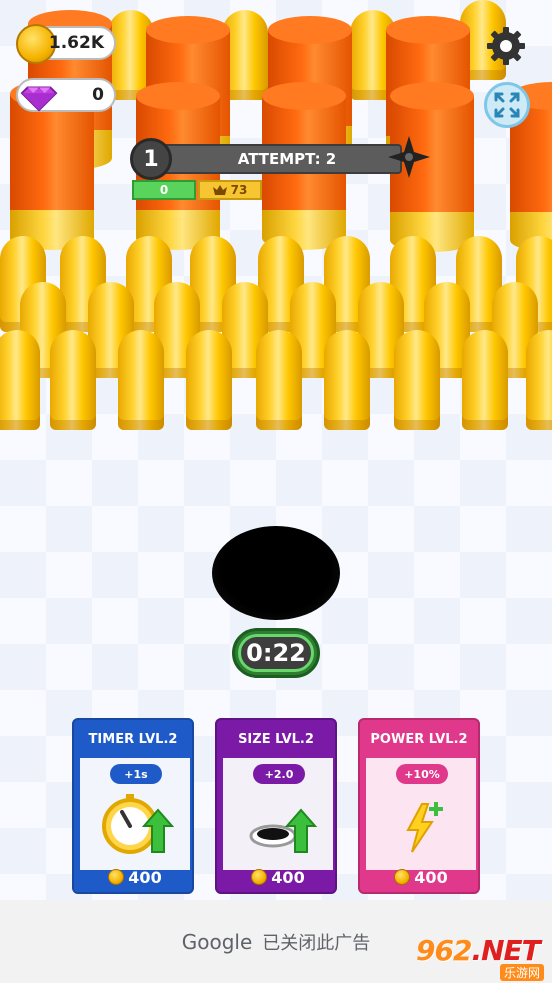 Image resolution: width=552 pixels, height=983 pixels. What do you see at coordinates (424, 827) in the screenshot?
I see `lightning-icon` at bounding box center [424, 827].